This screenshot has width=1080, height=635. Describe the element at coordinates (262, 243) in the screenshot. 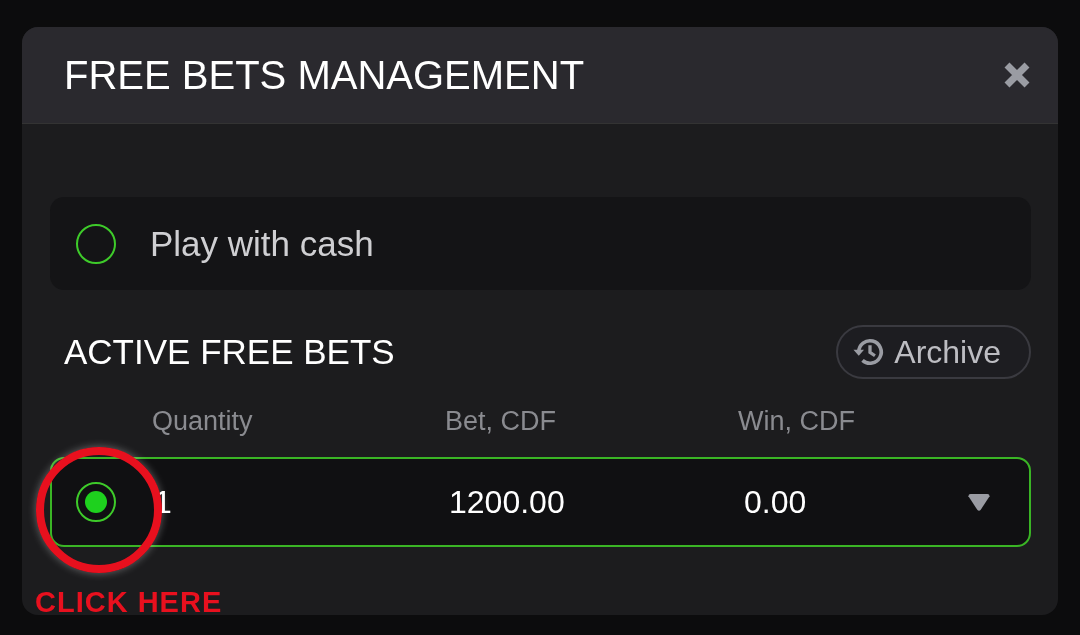

I see `option-label: Play with cash` at that location.